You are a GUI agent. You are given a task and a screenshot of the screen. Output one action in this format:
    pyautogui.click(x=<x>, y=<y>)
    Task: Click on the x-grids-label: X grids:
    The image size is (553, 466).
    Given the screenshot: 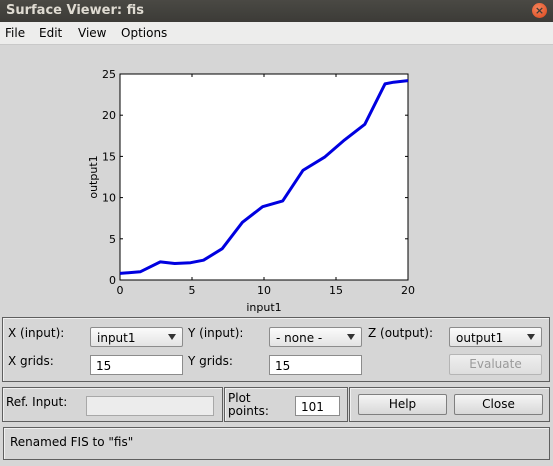 What is the action you would take?
    pyautogui.click(x=31, y=361)
    